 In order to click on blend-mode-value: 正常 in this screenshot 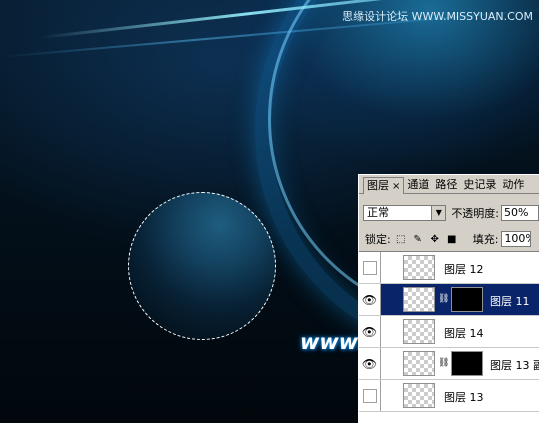, I will do `click(378, 212)`.